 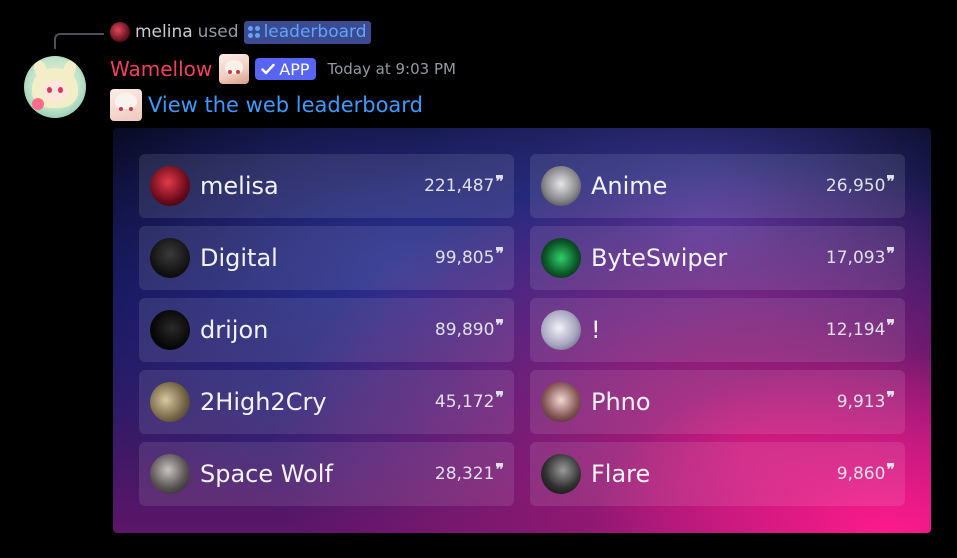 What do you see at coordinates (164, 32) in the screenshot?
I see `reply-user-name: melina` at bounding box center [164, 32].